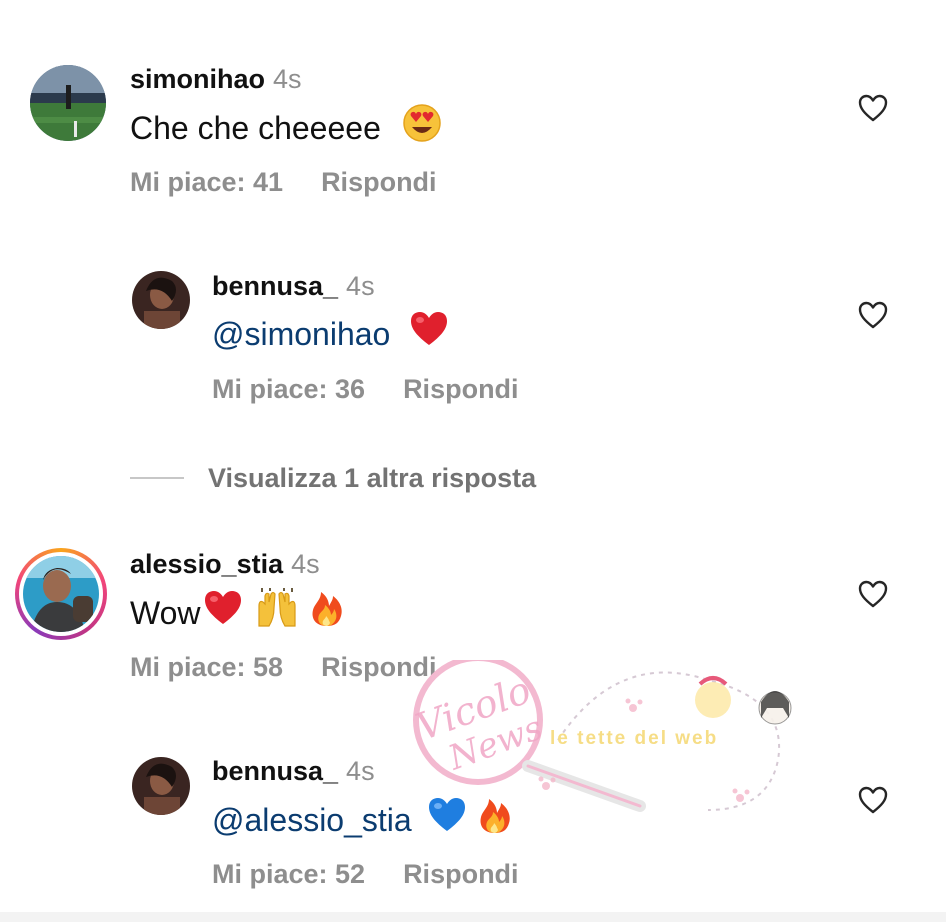 The width and height of the screenshot is (946, 922). I want to click on divider, so click(157, 478).